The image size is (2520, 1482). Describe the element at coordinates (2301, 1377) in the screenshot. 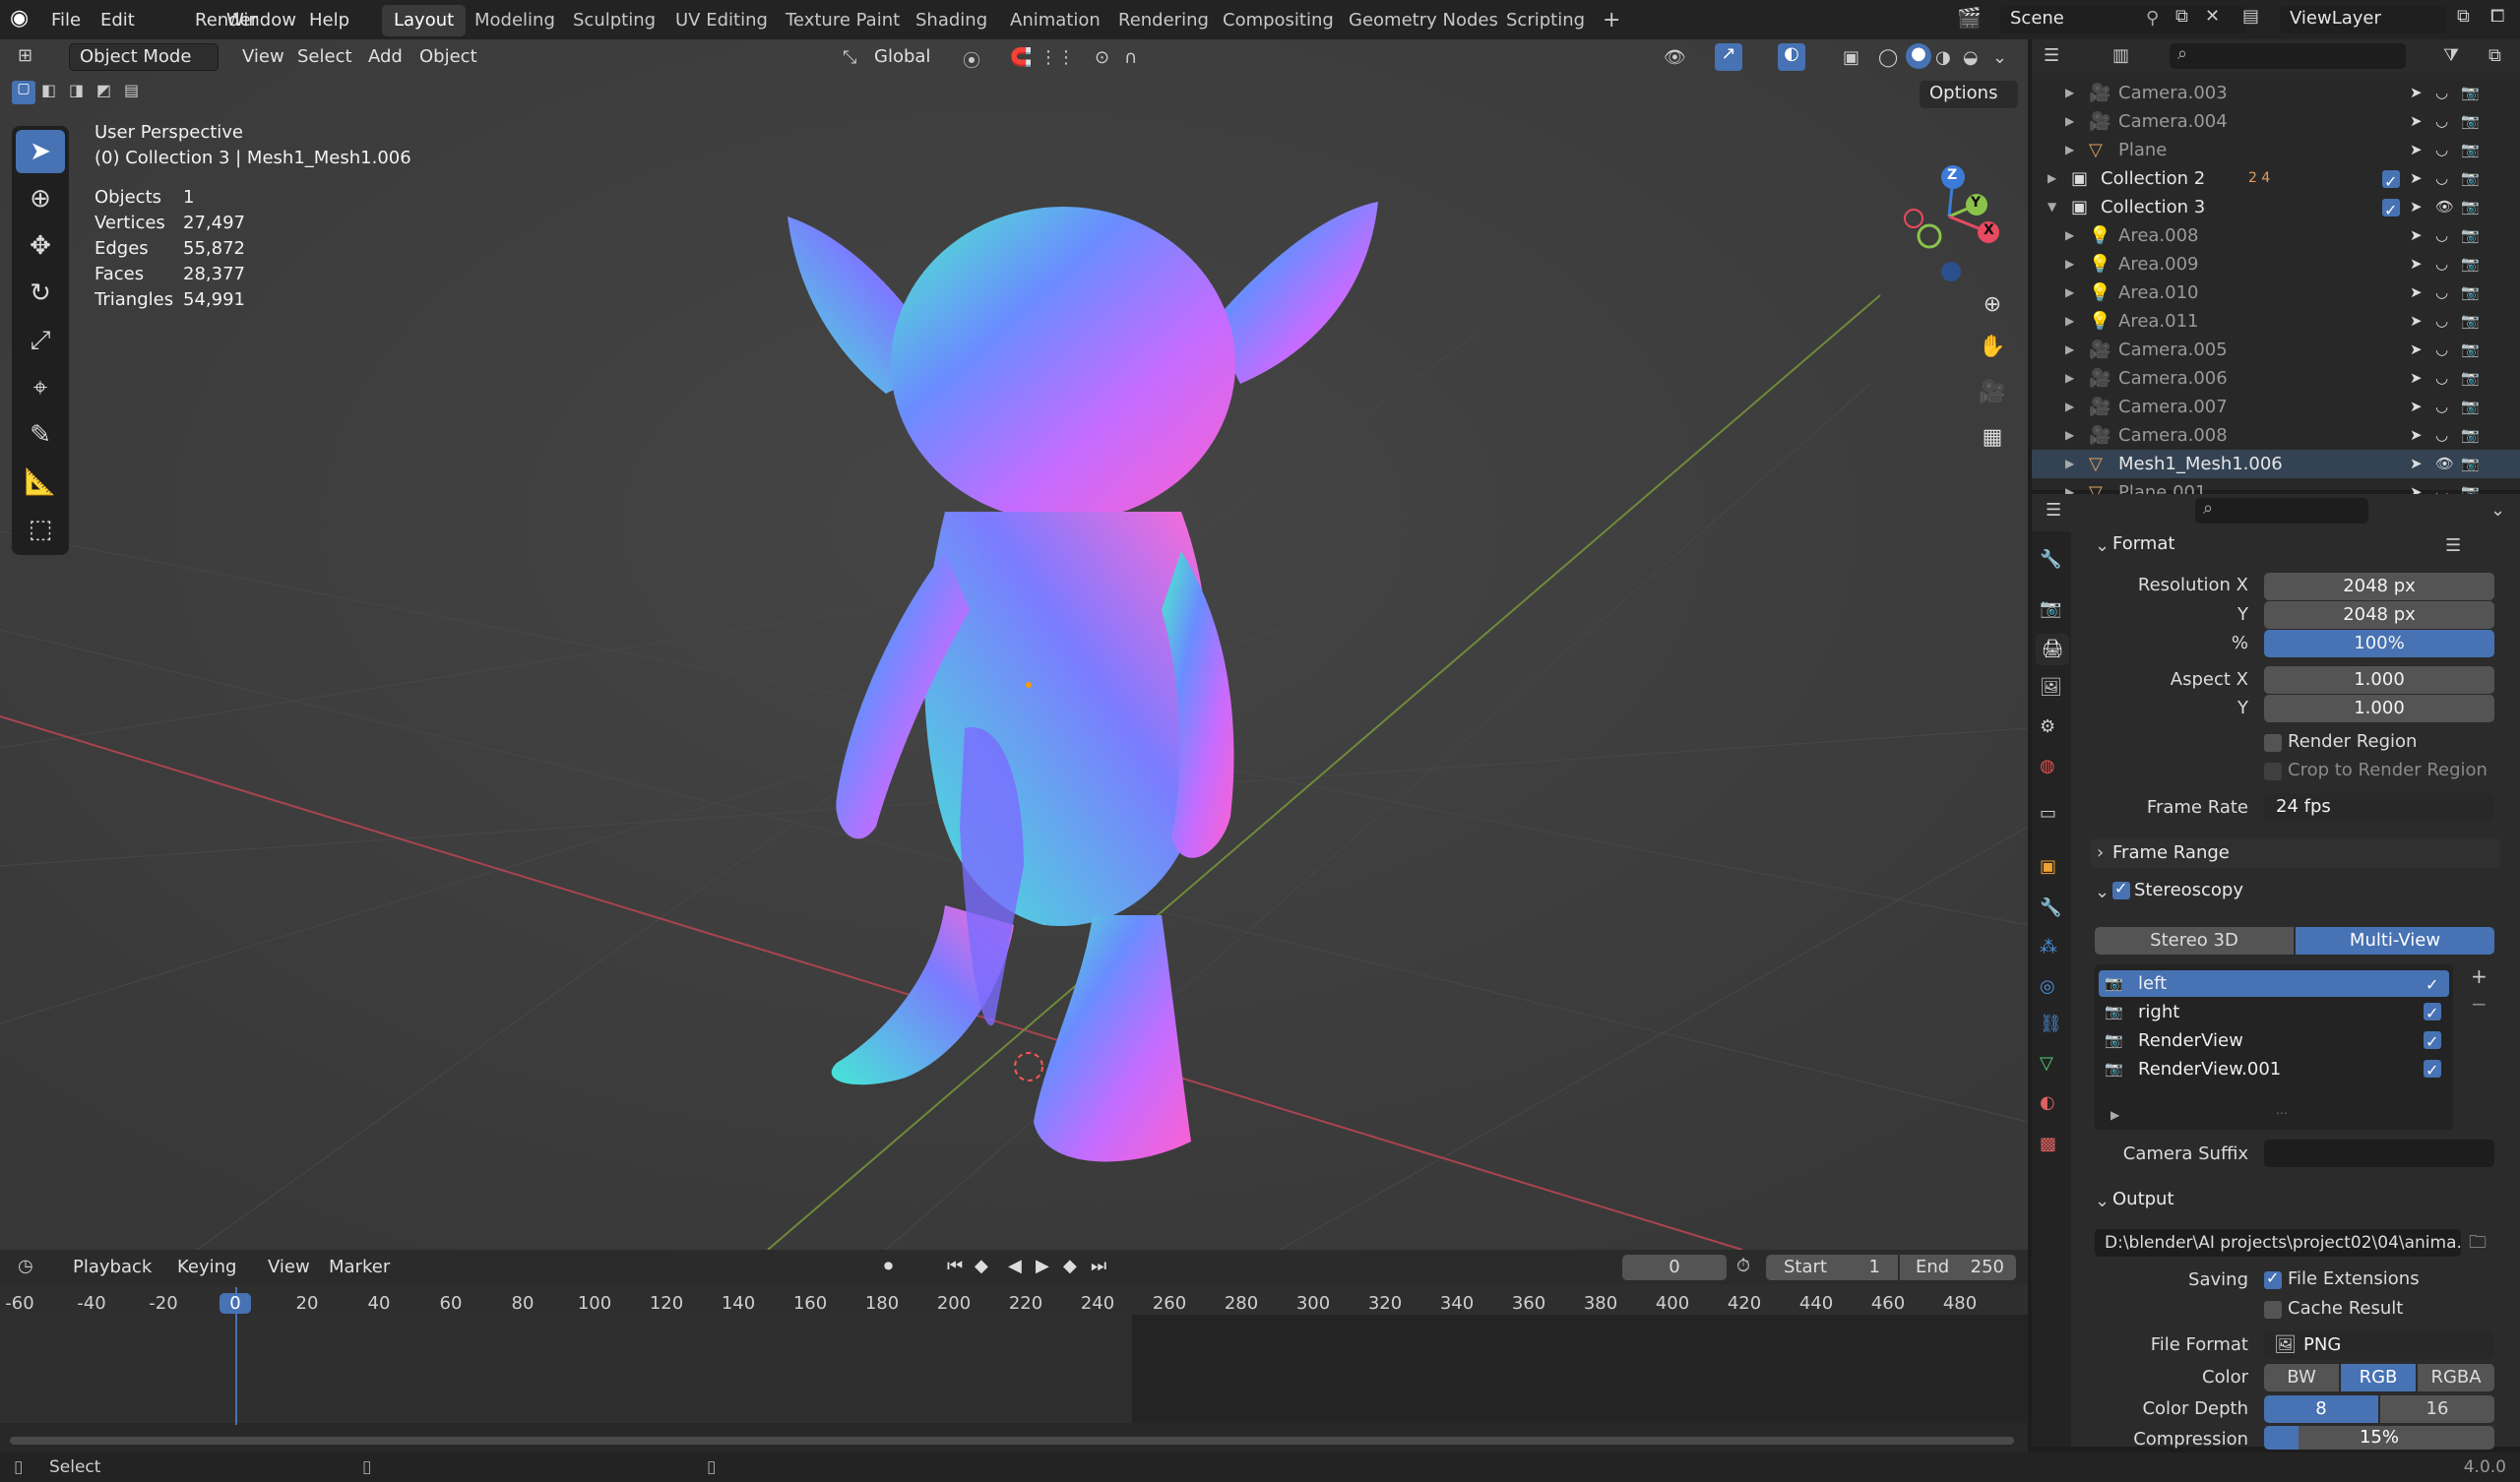

I see `color-bw-button: BW` at that location.